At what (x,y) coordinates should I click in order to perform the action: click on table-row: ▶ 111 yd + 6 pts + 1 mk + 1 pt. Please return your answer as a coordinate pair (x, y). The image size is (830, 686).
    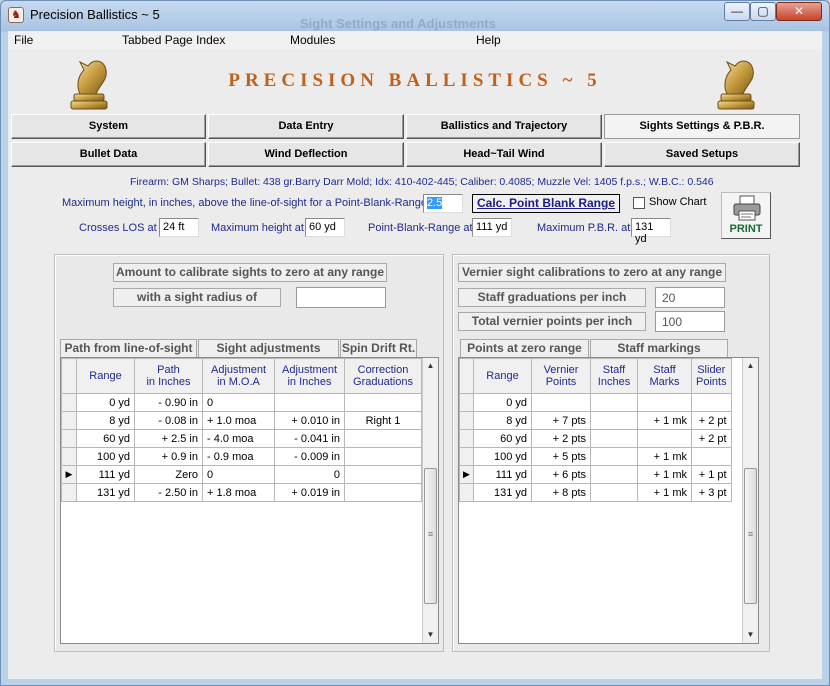
    Looking at the image, I should click on (595, 474).